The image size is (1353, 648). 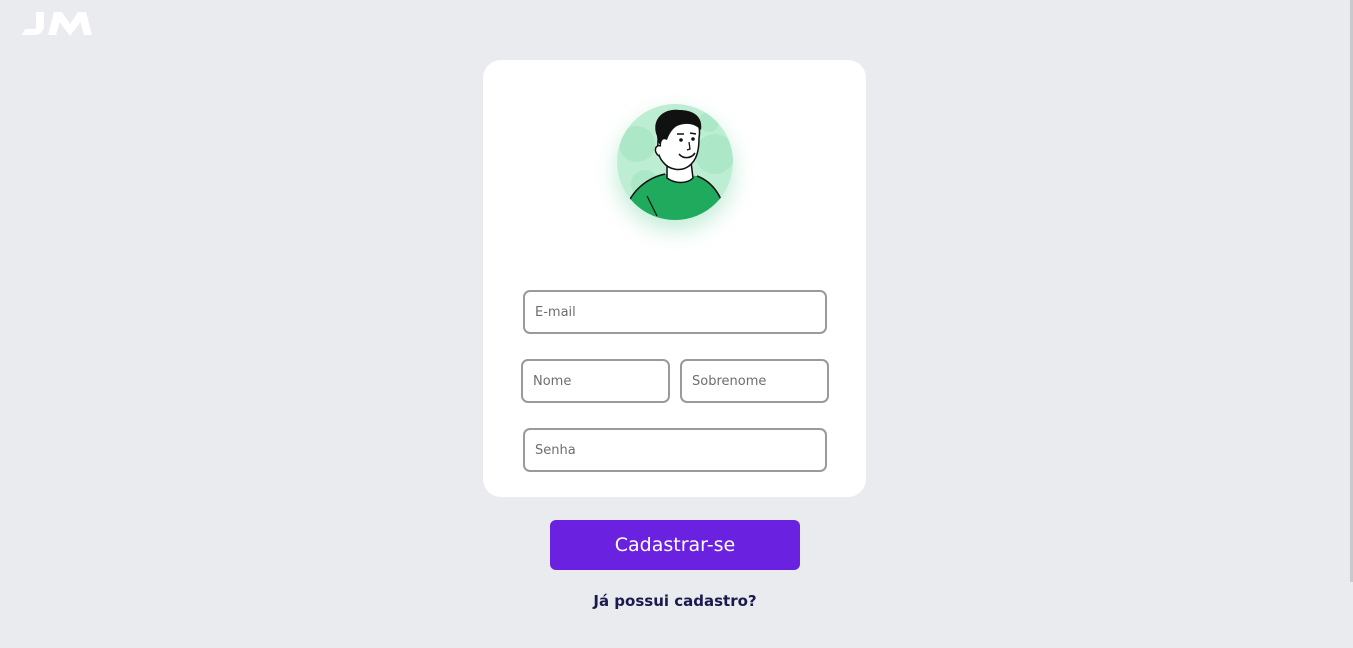 I want to click on user-avatar-icon, so click(x=675, y=162).